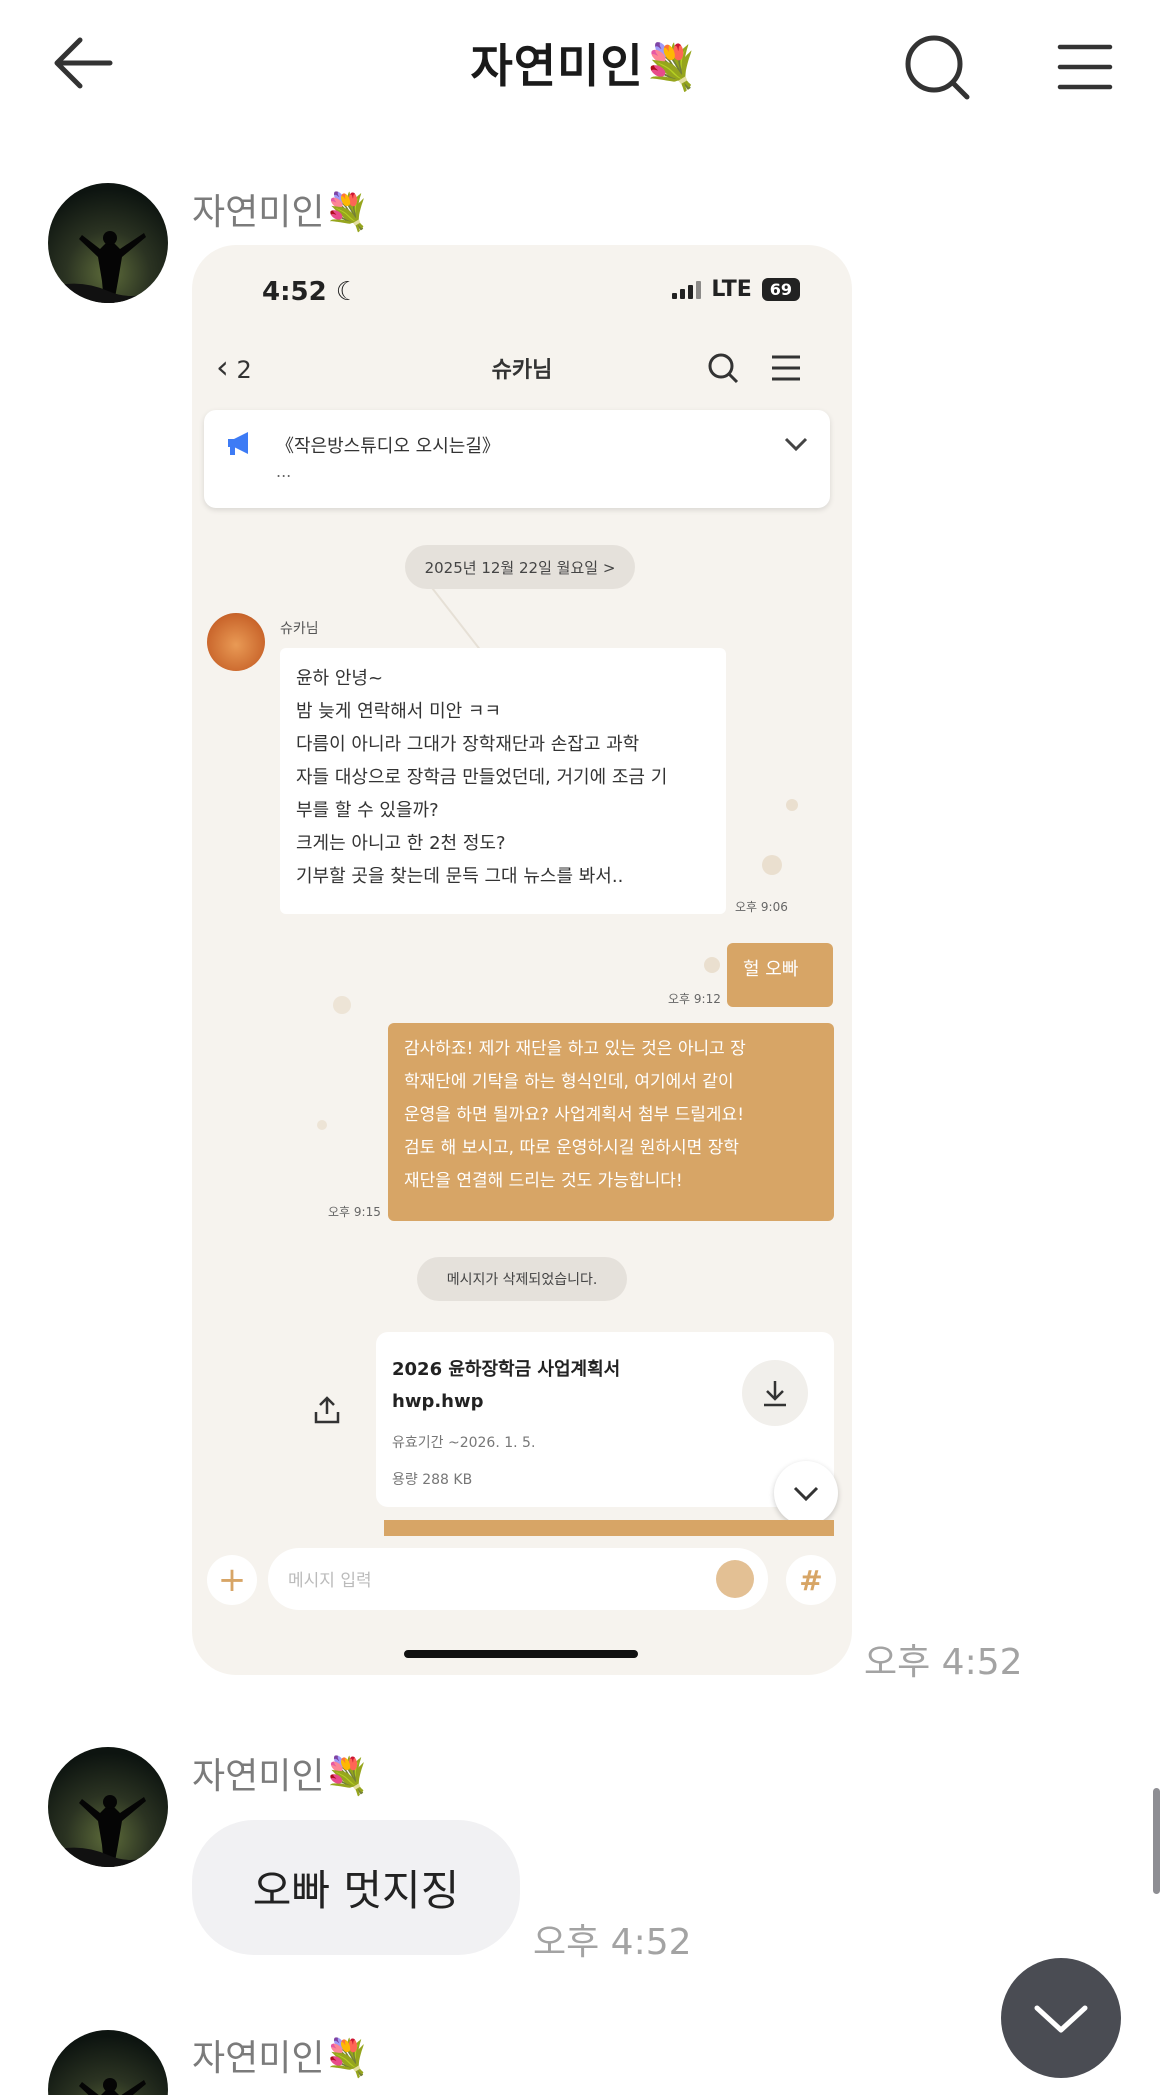 This screenshot has height=2095, width=1170. Describe the element at coordinates (506, 1385) in the screenshot. I see `file-name: 2026 윤하장학금 사업계획서 hwp.hwp` at that location.